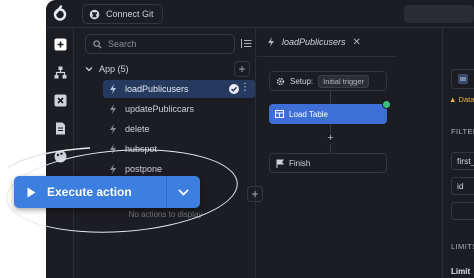  Describe the element at coordinates (308, 114) in the screenshot. I see `load-table-label: Load Table` at that location.